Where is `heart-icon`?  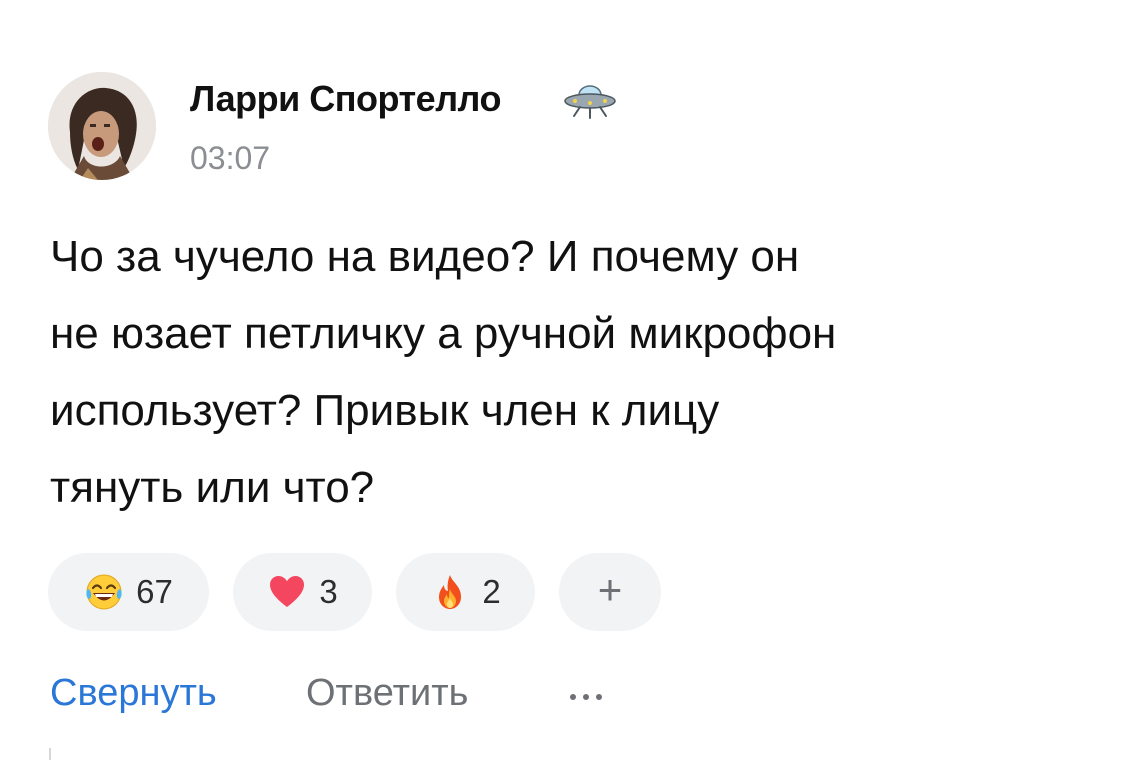 heart-icon is located at coordinates (287, 591).